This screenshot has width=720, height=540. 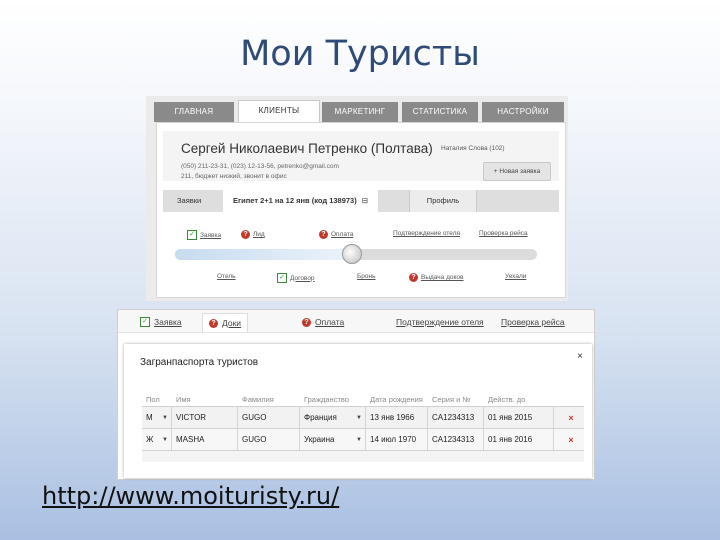 What do you see at coordinates (302, 278) in the screenshot?
I see `stage-contract-label: Договор` at bounding box center [302, 278].